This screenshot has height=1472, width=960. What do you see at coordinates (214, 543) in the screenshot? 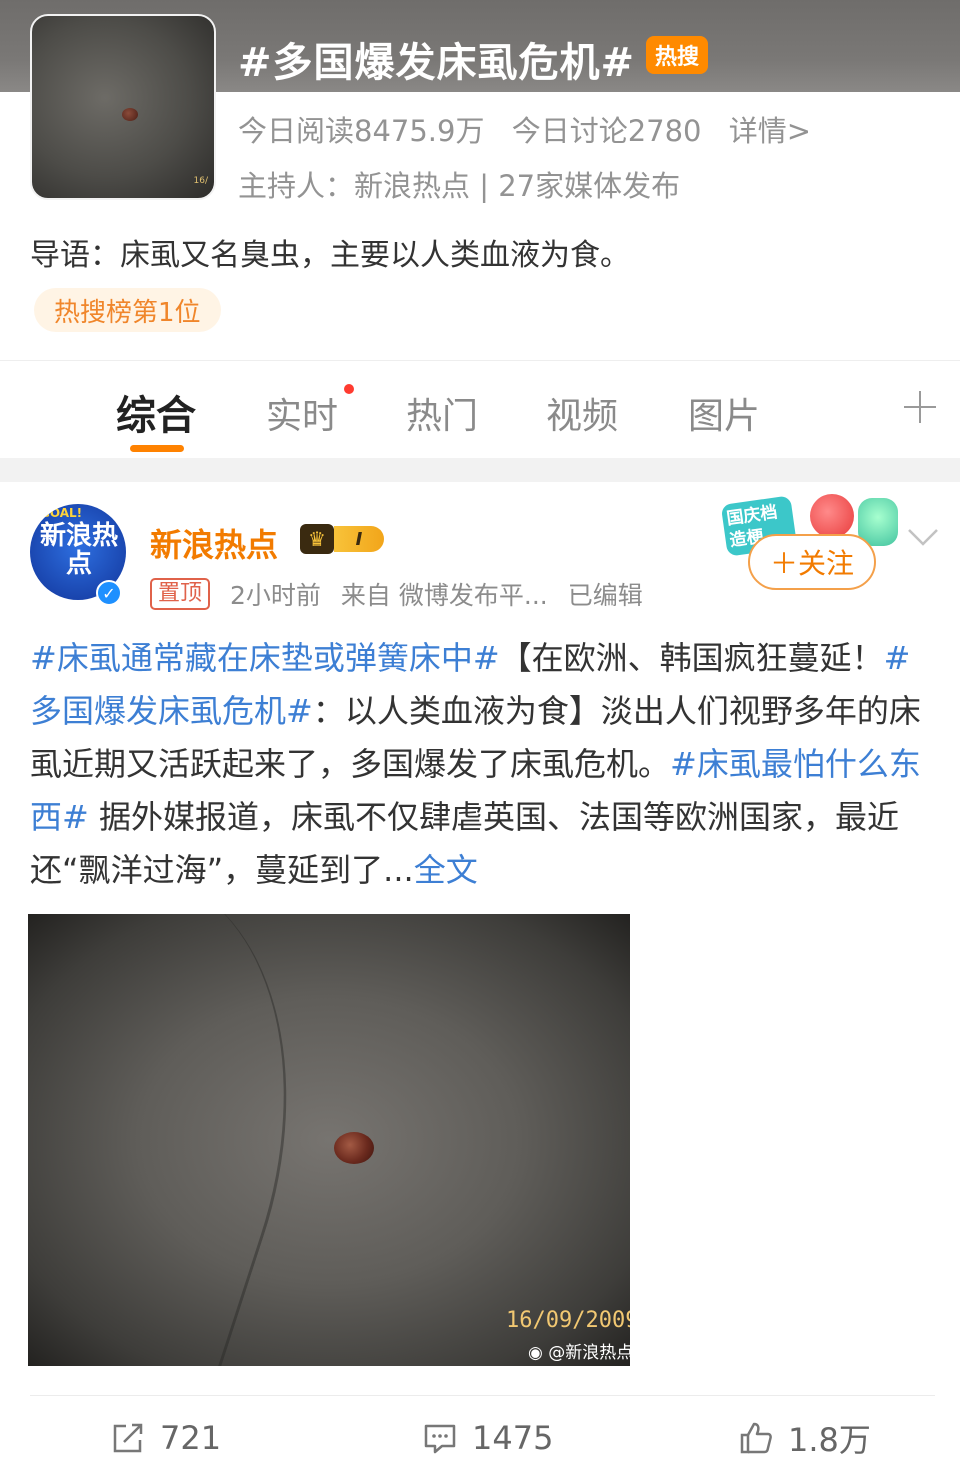
I see `author-name: 新浪热点` at bounding box center [214, 543].